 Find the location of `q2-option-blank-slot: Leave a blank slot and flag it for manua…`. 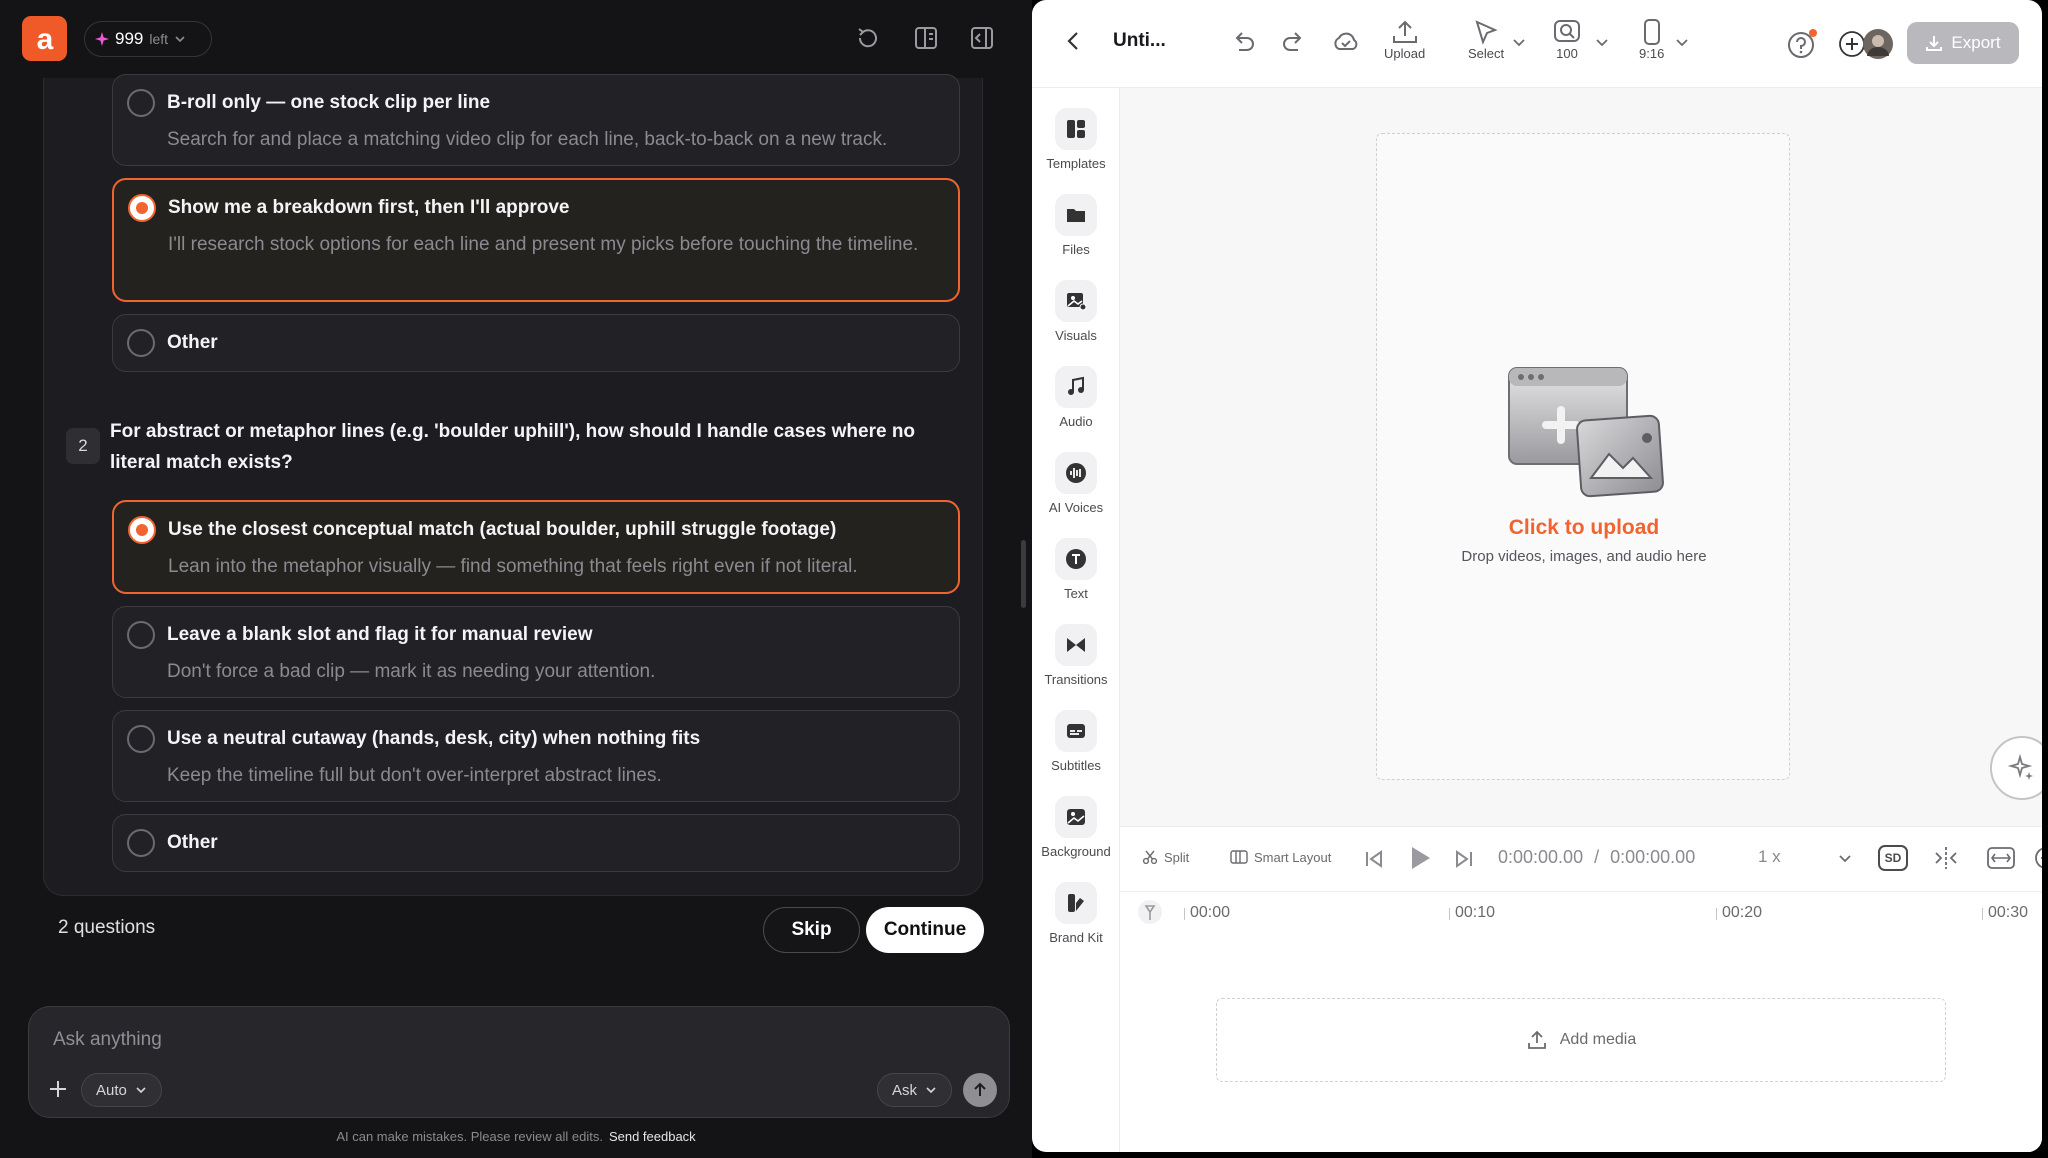

q2-option-blank-slot: Leave a blank slot and flag it for manua… is located at coordinates (536, 652).